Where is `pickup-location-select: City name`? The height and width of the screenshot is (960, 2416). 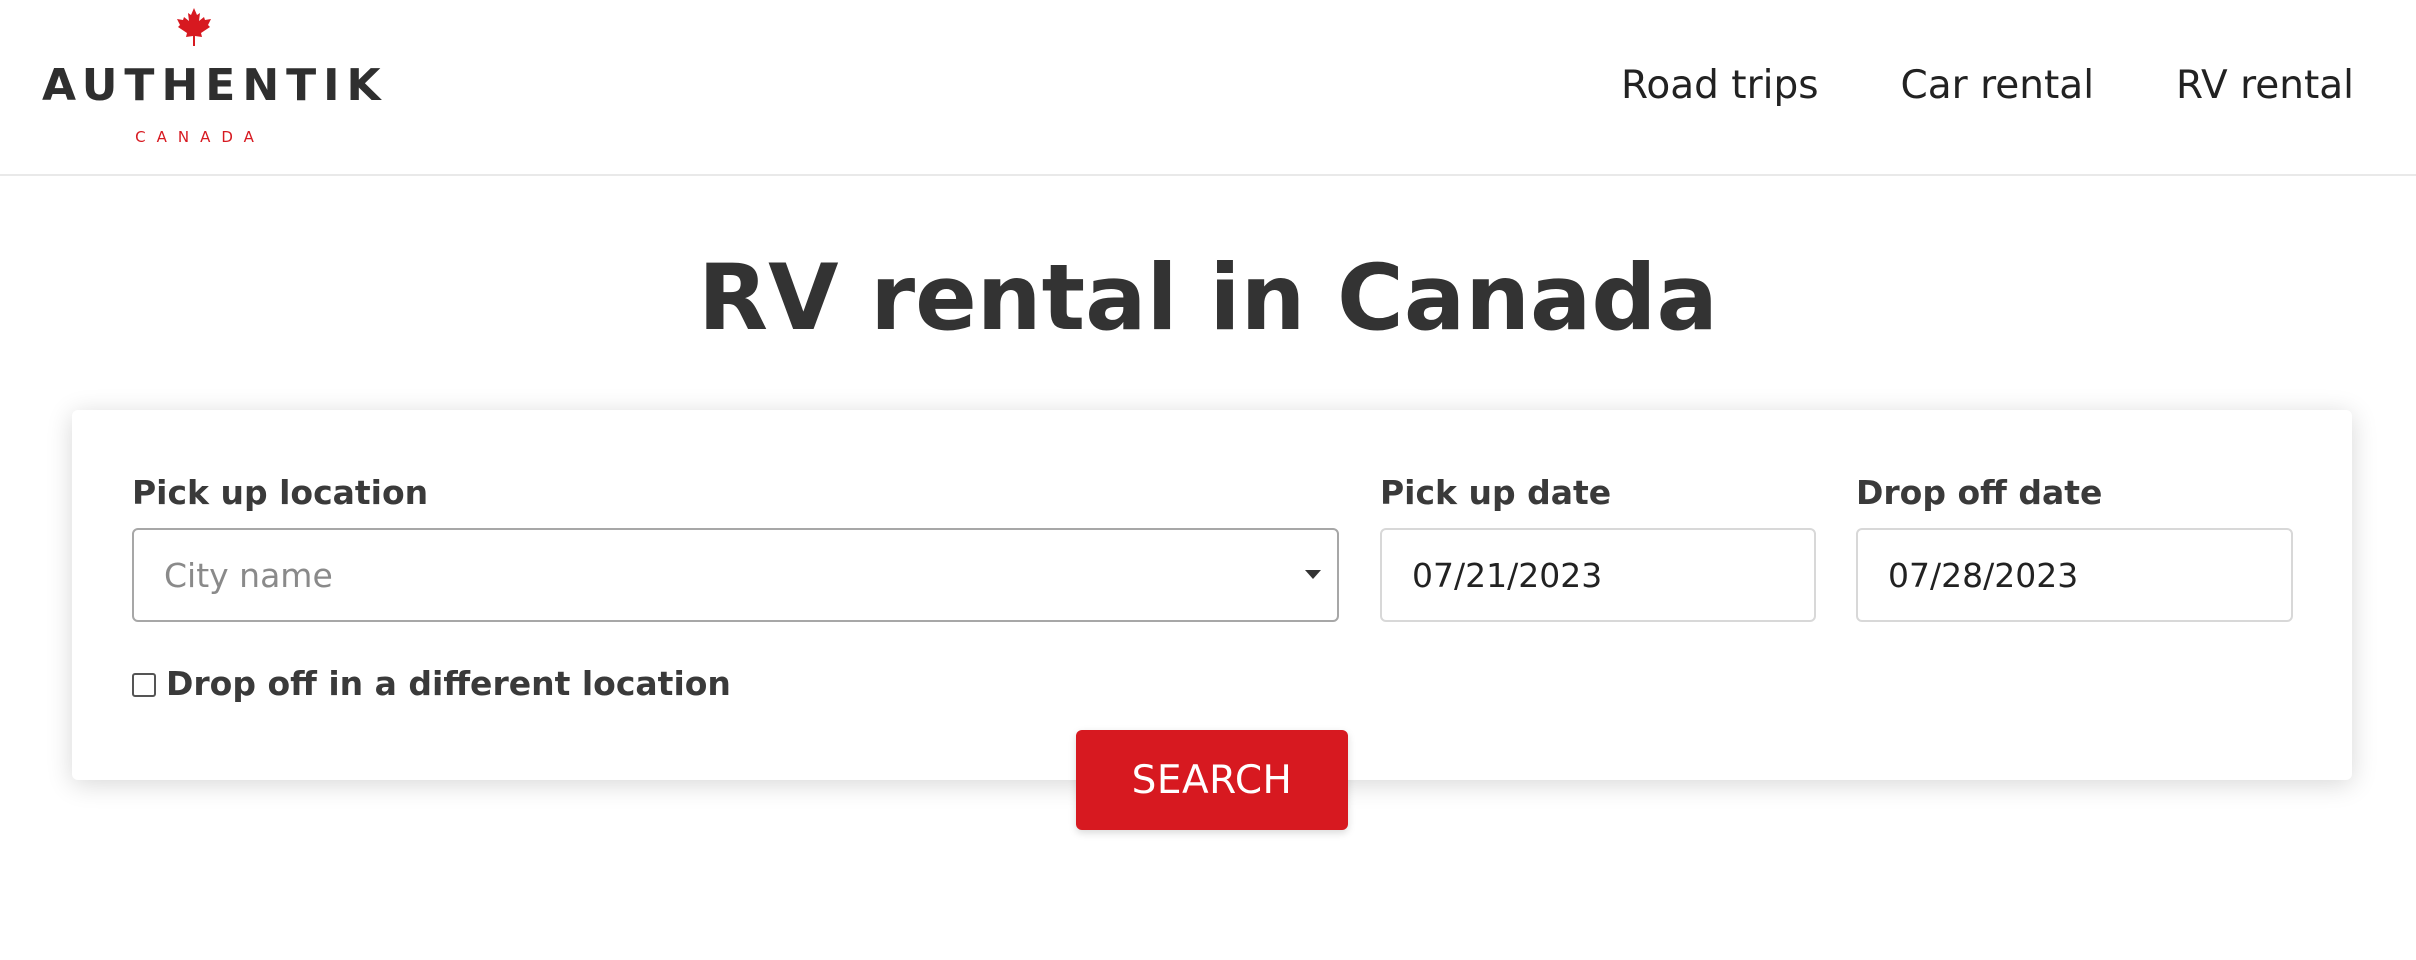 pickup-location-select: City name is located at coordinates (735, 575).